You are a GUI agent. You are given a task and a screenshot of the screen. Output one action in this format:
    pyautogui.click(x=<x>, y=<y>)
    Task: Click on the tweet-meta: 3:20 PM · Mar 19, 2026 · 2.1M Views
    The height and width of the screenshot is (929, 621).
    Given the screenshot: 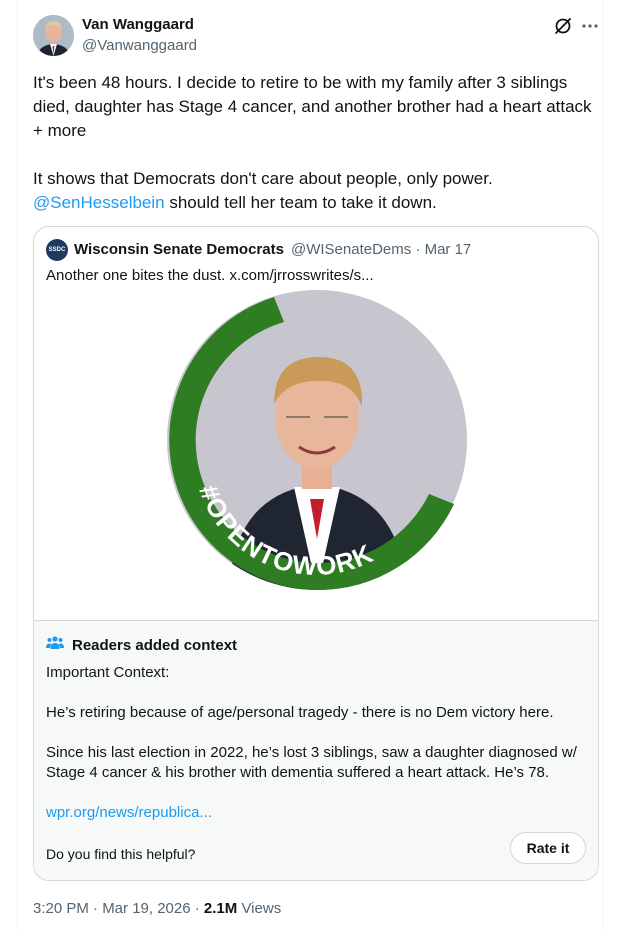 What is the action you would take?
    pyautogui.click(x=157, y=908)
    